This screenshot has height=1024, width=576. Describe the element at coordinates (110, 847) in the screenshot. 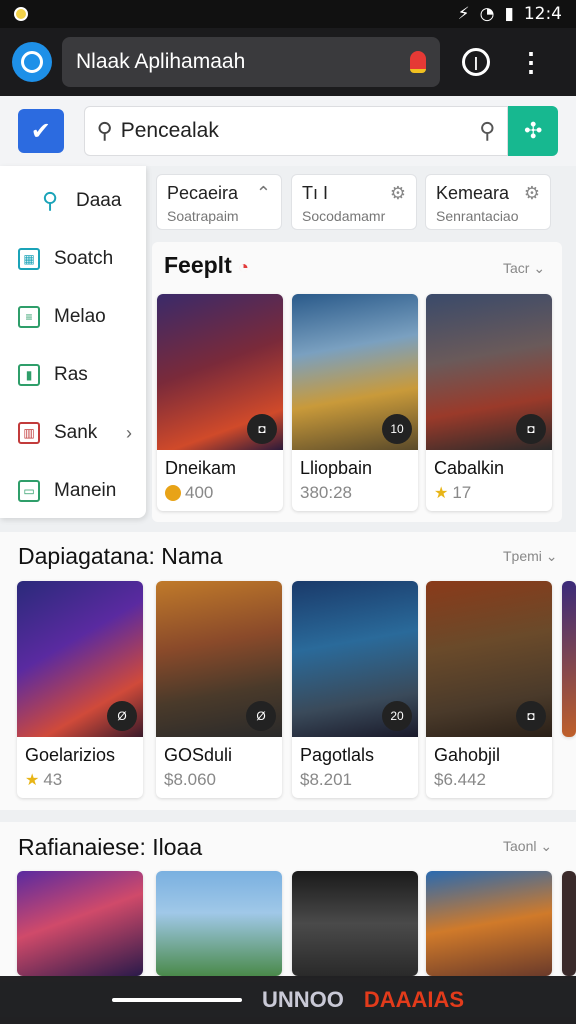

I see `section-title: Rafianaiese: Iloaa` at that location.